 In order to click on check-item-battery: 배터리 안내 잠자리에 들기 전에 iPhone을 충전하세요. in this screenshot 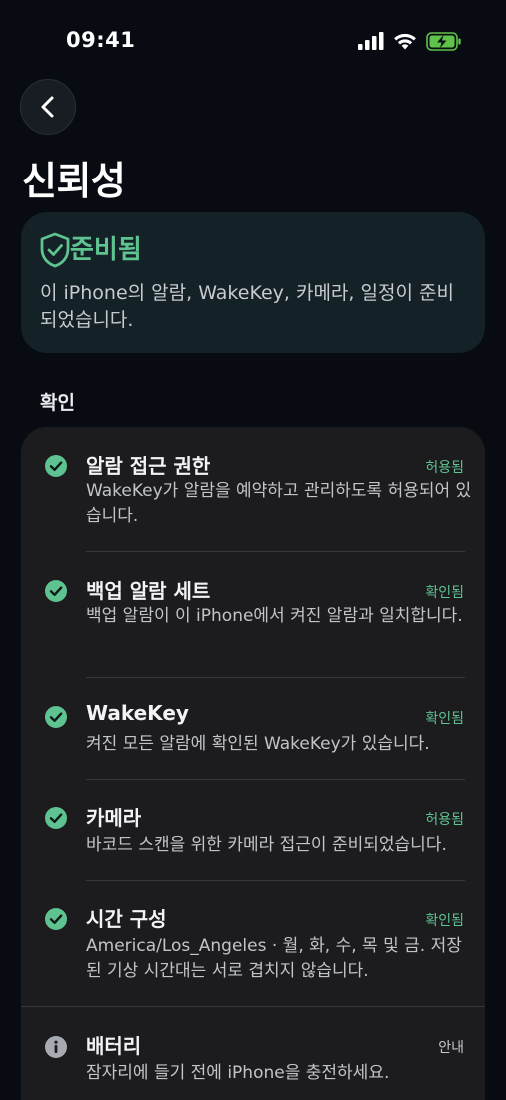, I will do `click(253, 1053)`.